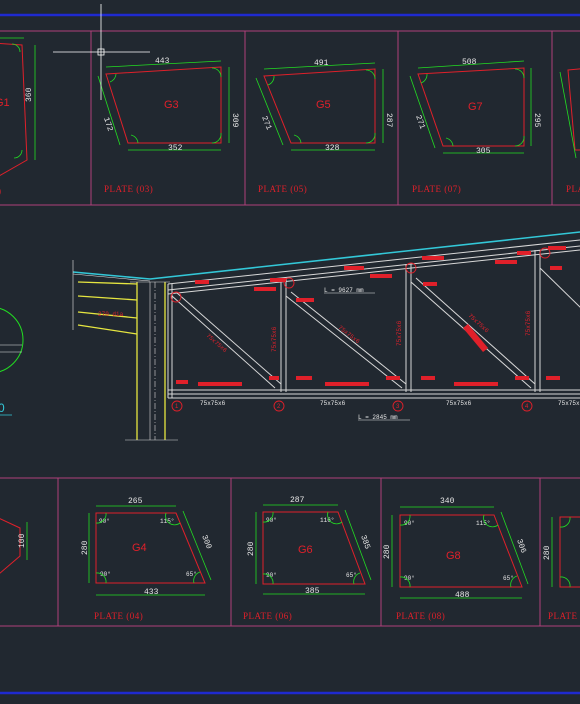 The height and width of the screenshot is (704, 580). I want to click on plate-g5-dim-bottom: 328, so click(332, 148).